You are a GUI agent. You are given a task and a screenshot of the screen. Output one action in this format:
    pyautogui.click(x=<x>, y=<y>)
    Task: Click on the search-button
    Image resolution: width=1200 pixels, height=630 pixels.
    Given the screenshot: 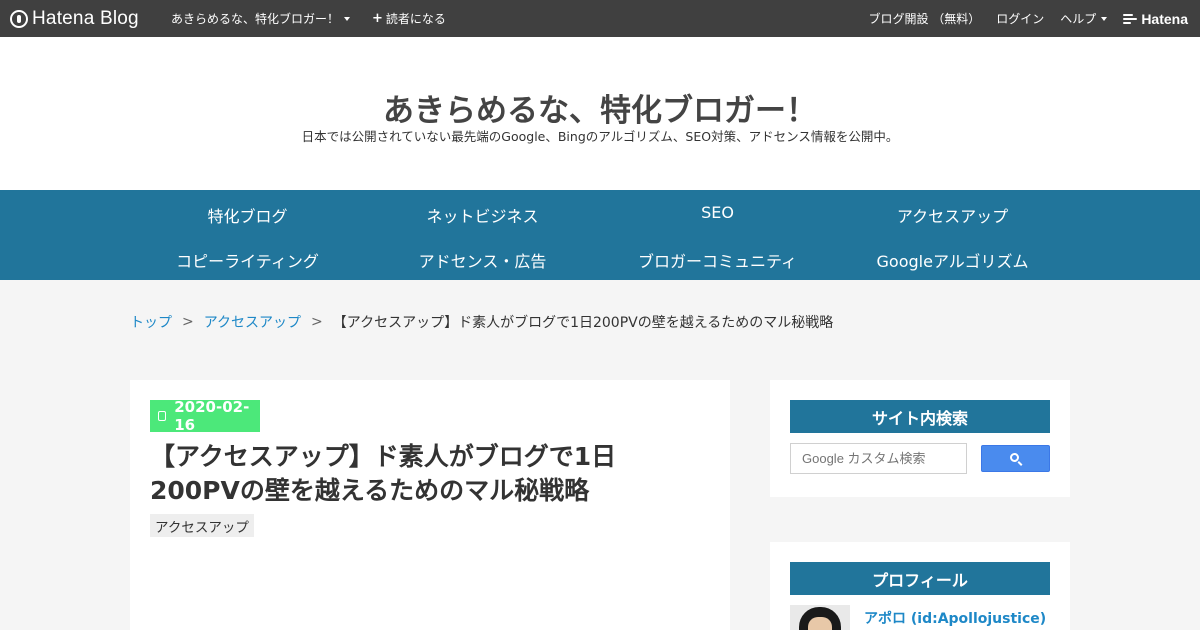 What is the action you would take?
    pyautogui.click(x=1015, y=458)
    